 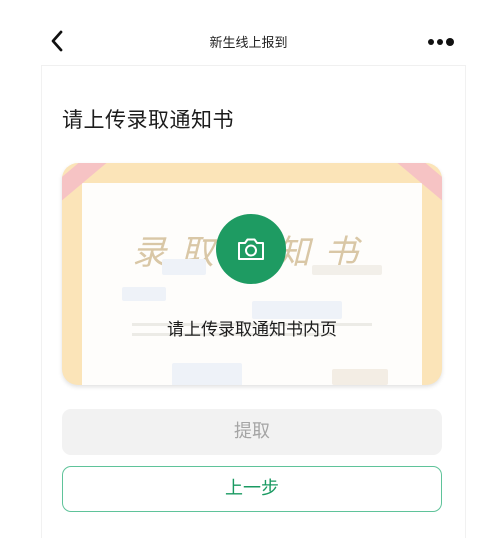 What do you see at coordinates (431, 42) in the screenshot?
I see `more-dots-icon` at bounding box center [431, 42].